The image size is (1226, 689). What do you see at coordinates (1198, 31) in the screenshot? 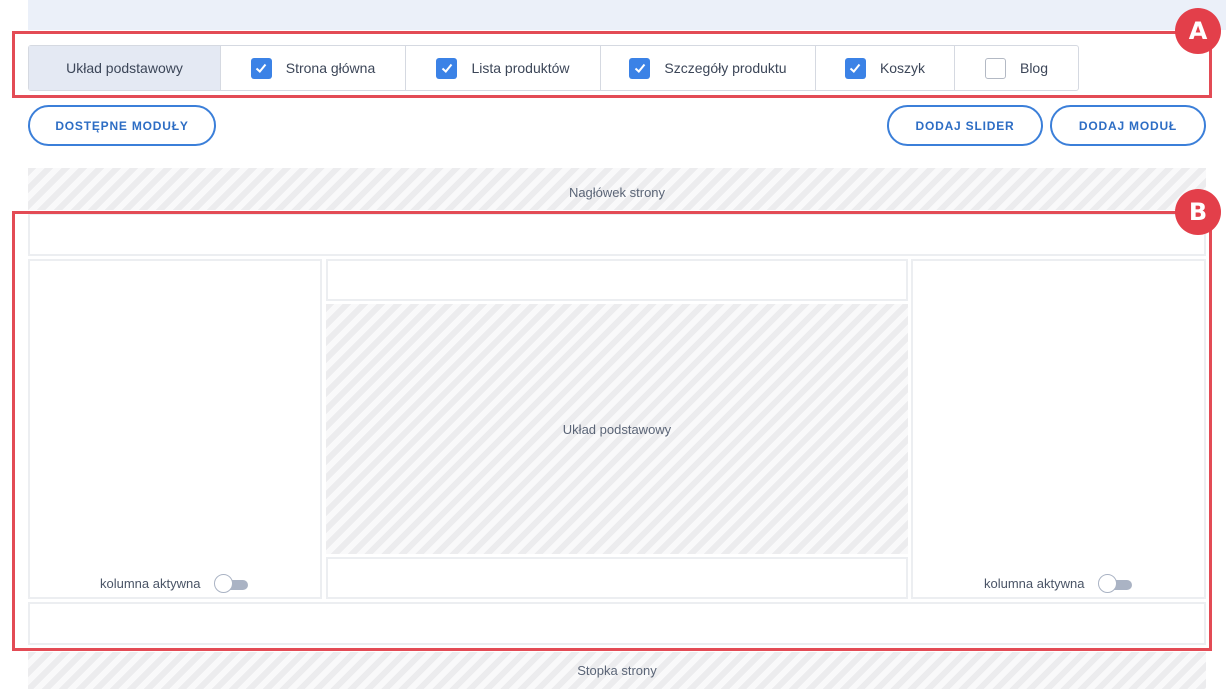
I see `annotation-badge-a: A` at bounding box center [1198, 31].